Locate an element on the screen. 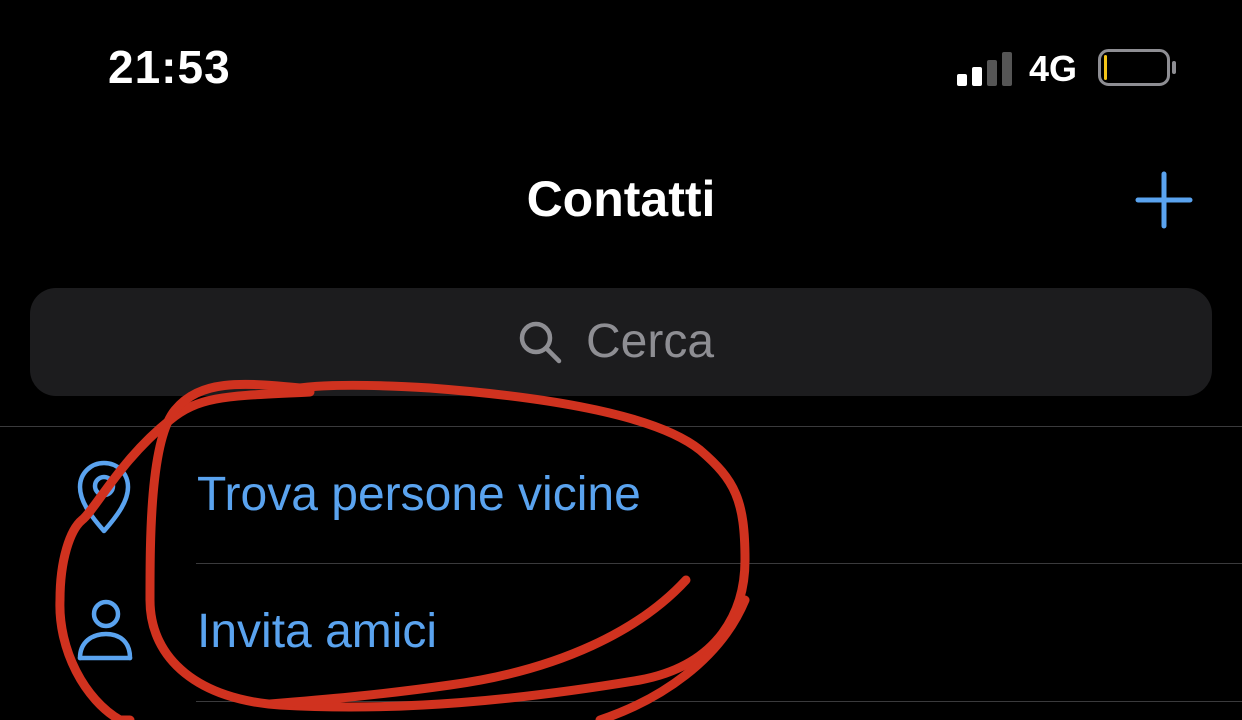 The width and height of the screenshot is (1242, 720). person-invite-icon is located at coordinates (105, 630).